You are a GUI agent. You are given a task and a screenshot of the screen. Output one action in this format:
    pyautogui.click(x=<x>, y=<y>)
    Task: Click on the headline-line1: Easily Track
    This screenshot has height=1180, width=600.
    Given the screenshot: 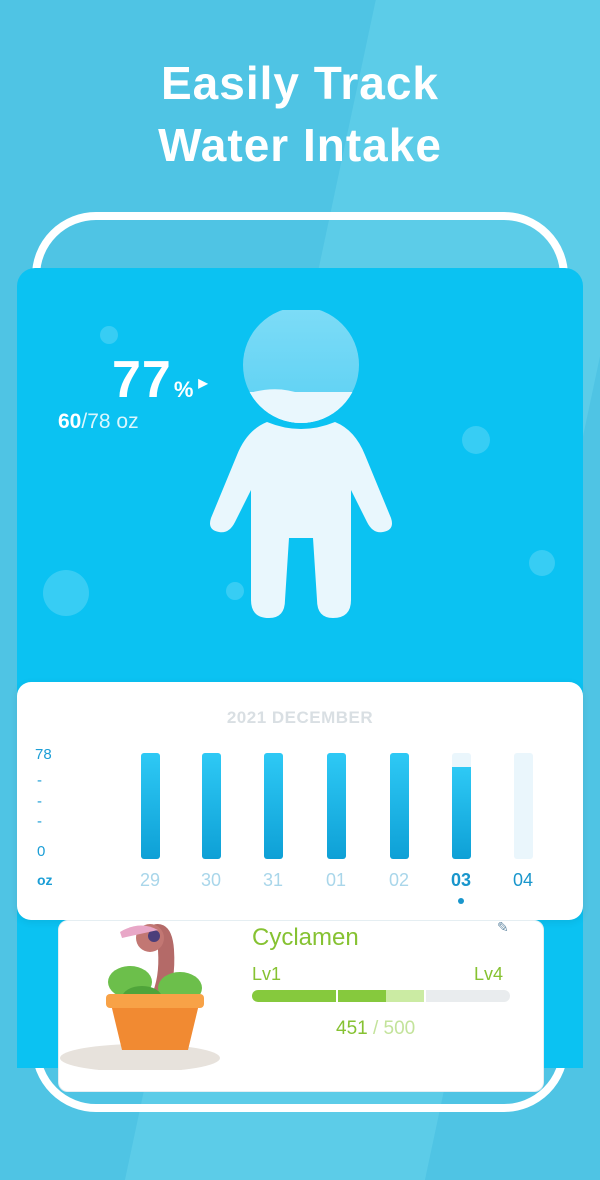 What is the action you would take?
    pyautogui.click(x=300, y=83)
    